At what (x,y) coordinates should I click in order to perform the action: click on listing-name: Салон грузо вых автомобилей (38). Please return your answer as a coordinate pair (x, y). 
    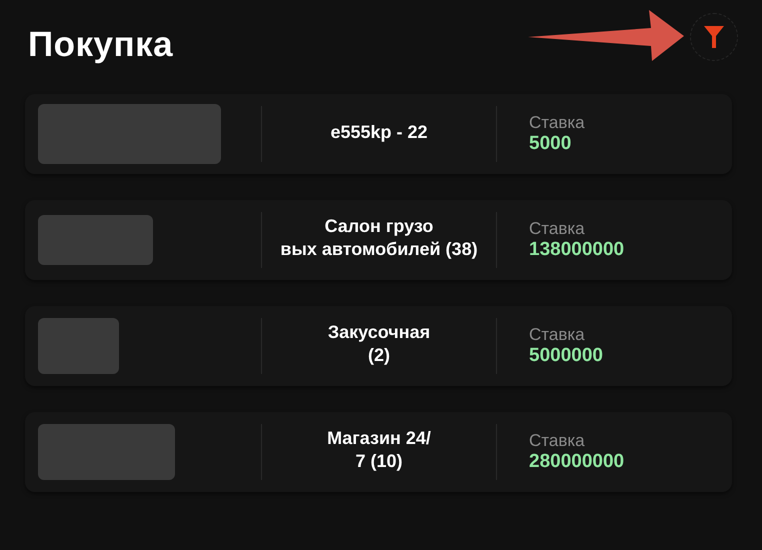
    Looking at the image, I should click on (379, 238).